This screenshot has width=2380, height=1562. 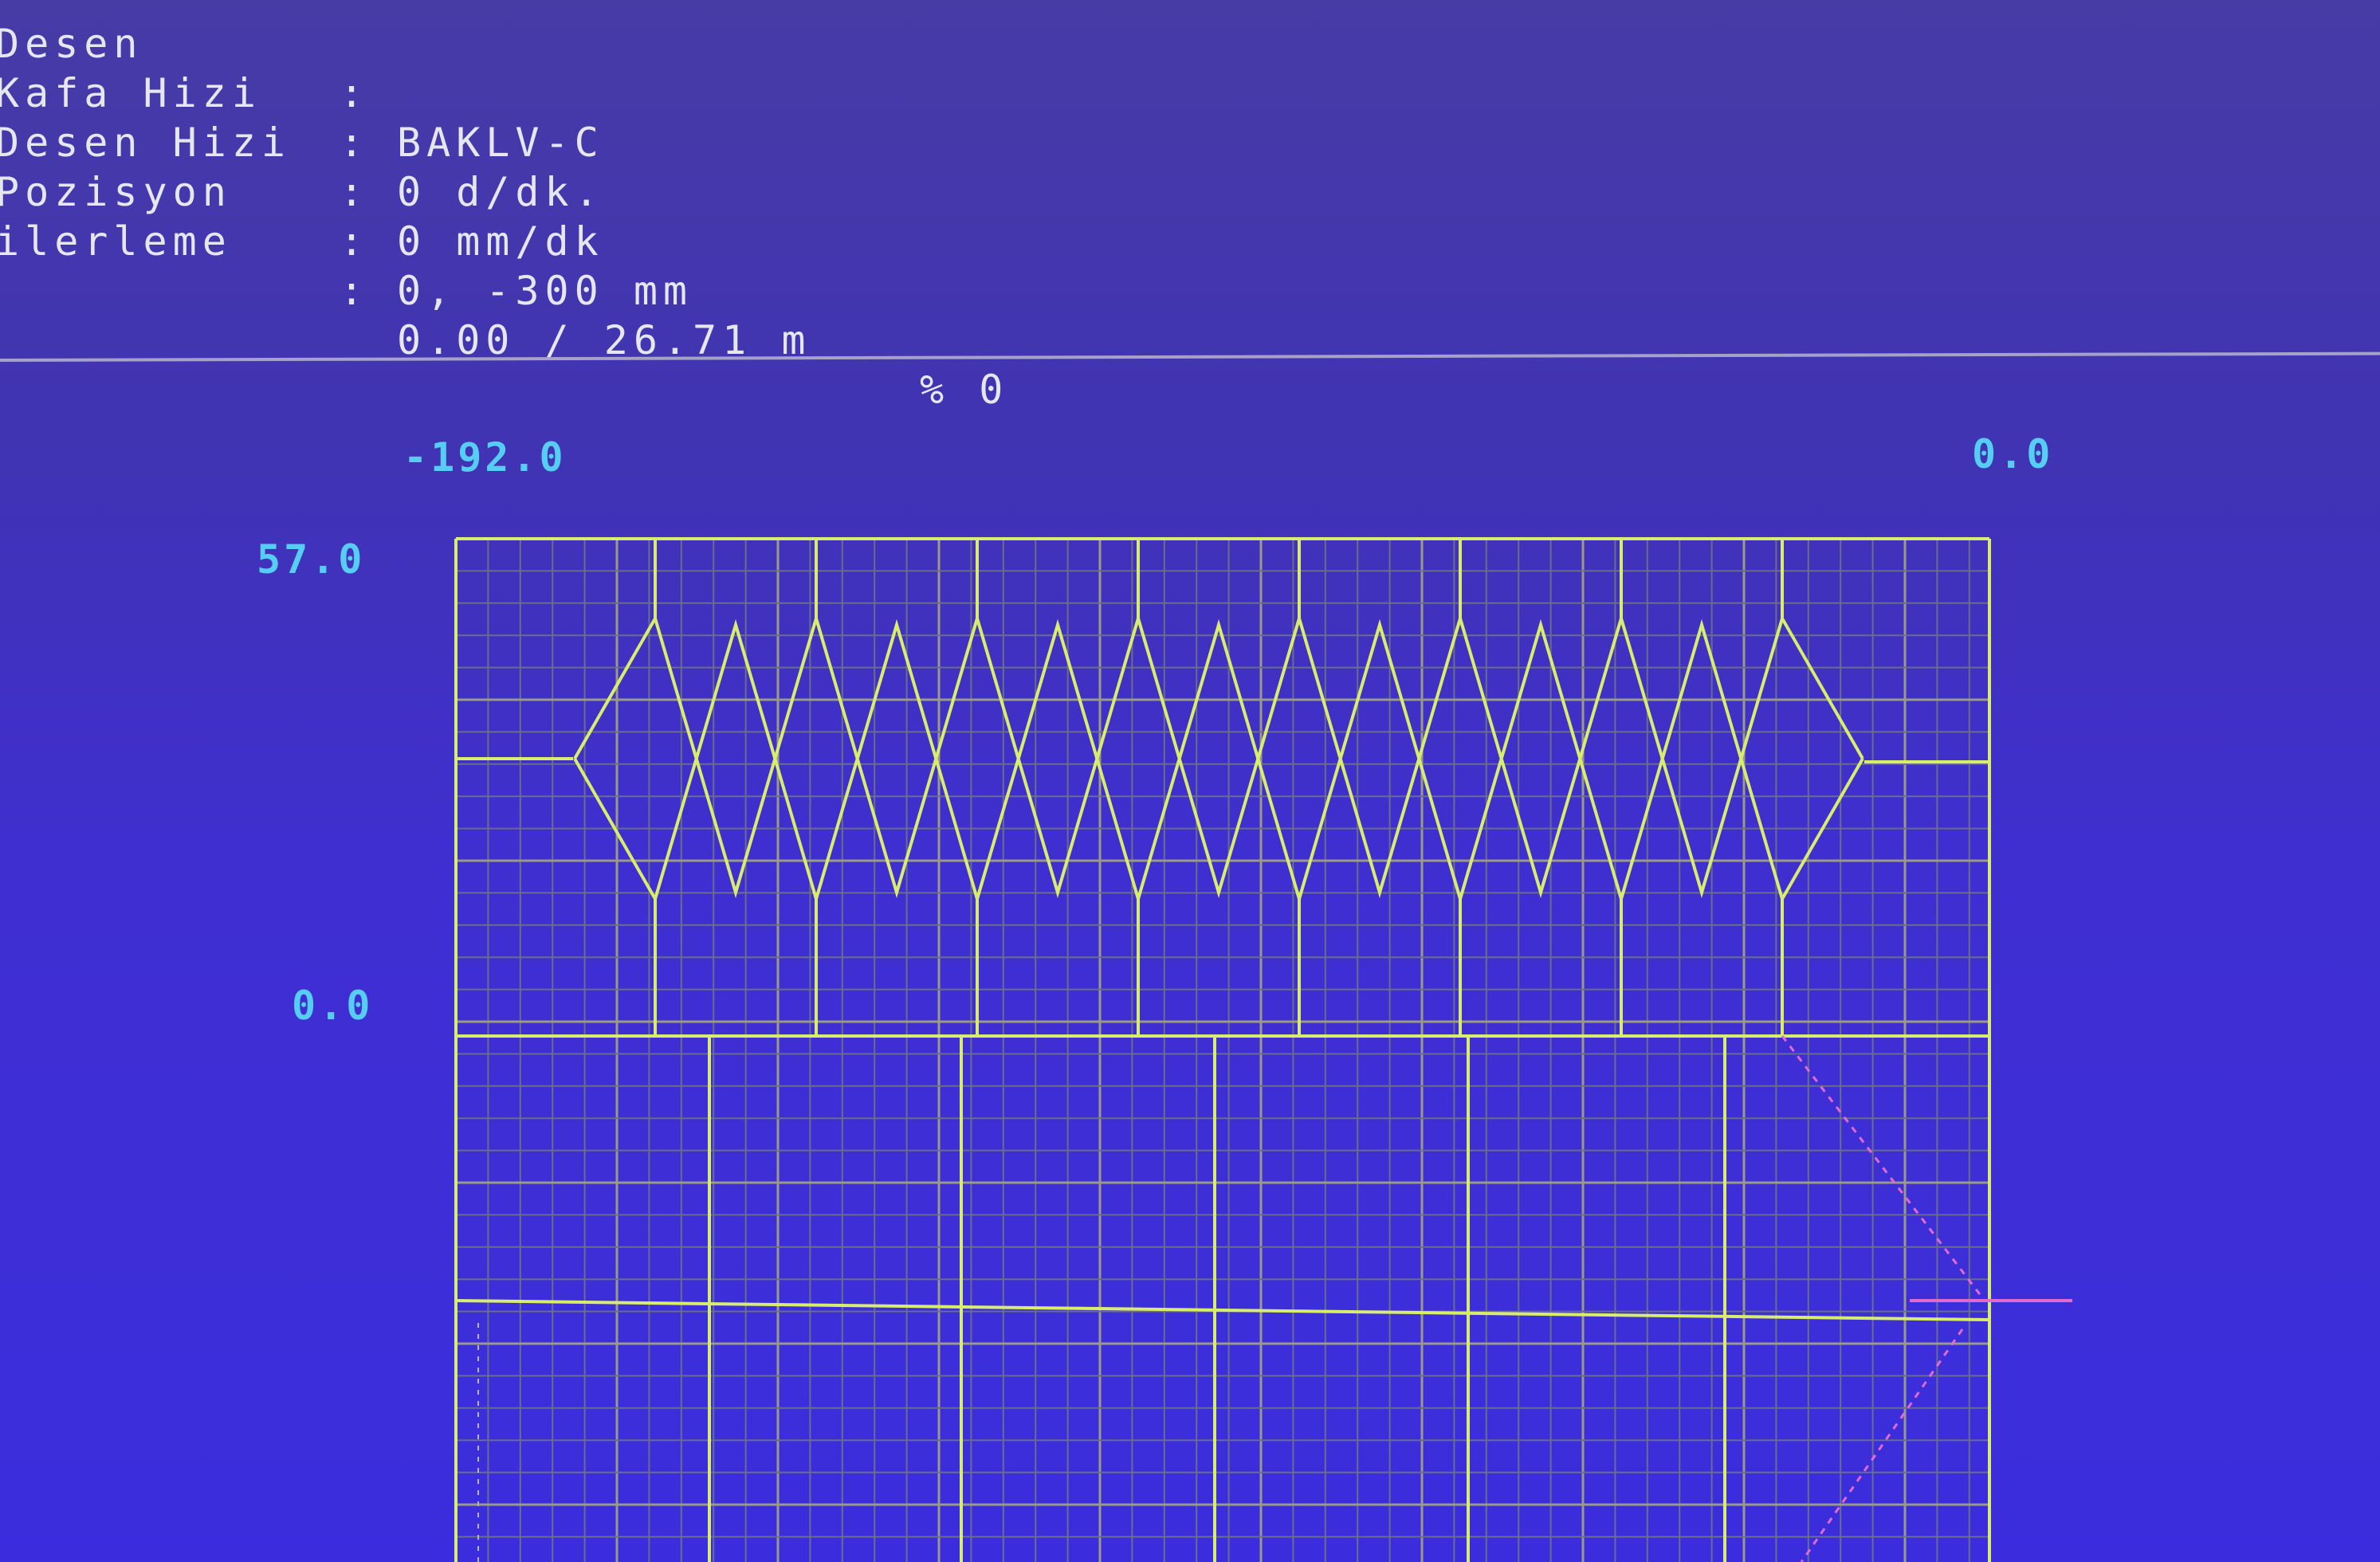 What do you see at coordinates (1883, 1168) in the screenshot?
I see `marker-diagonal-upper` at bounding box center [1883, 1168].